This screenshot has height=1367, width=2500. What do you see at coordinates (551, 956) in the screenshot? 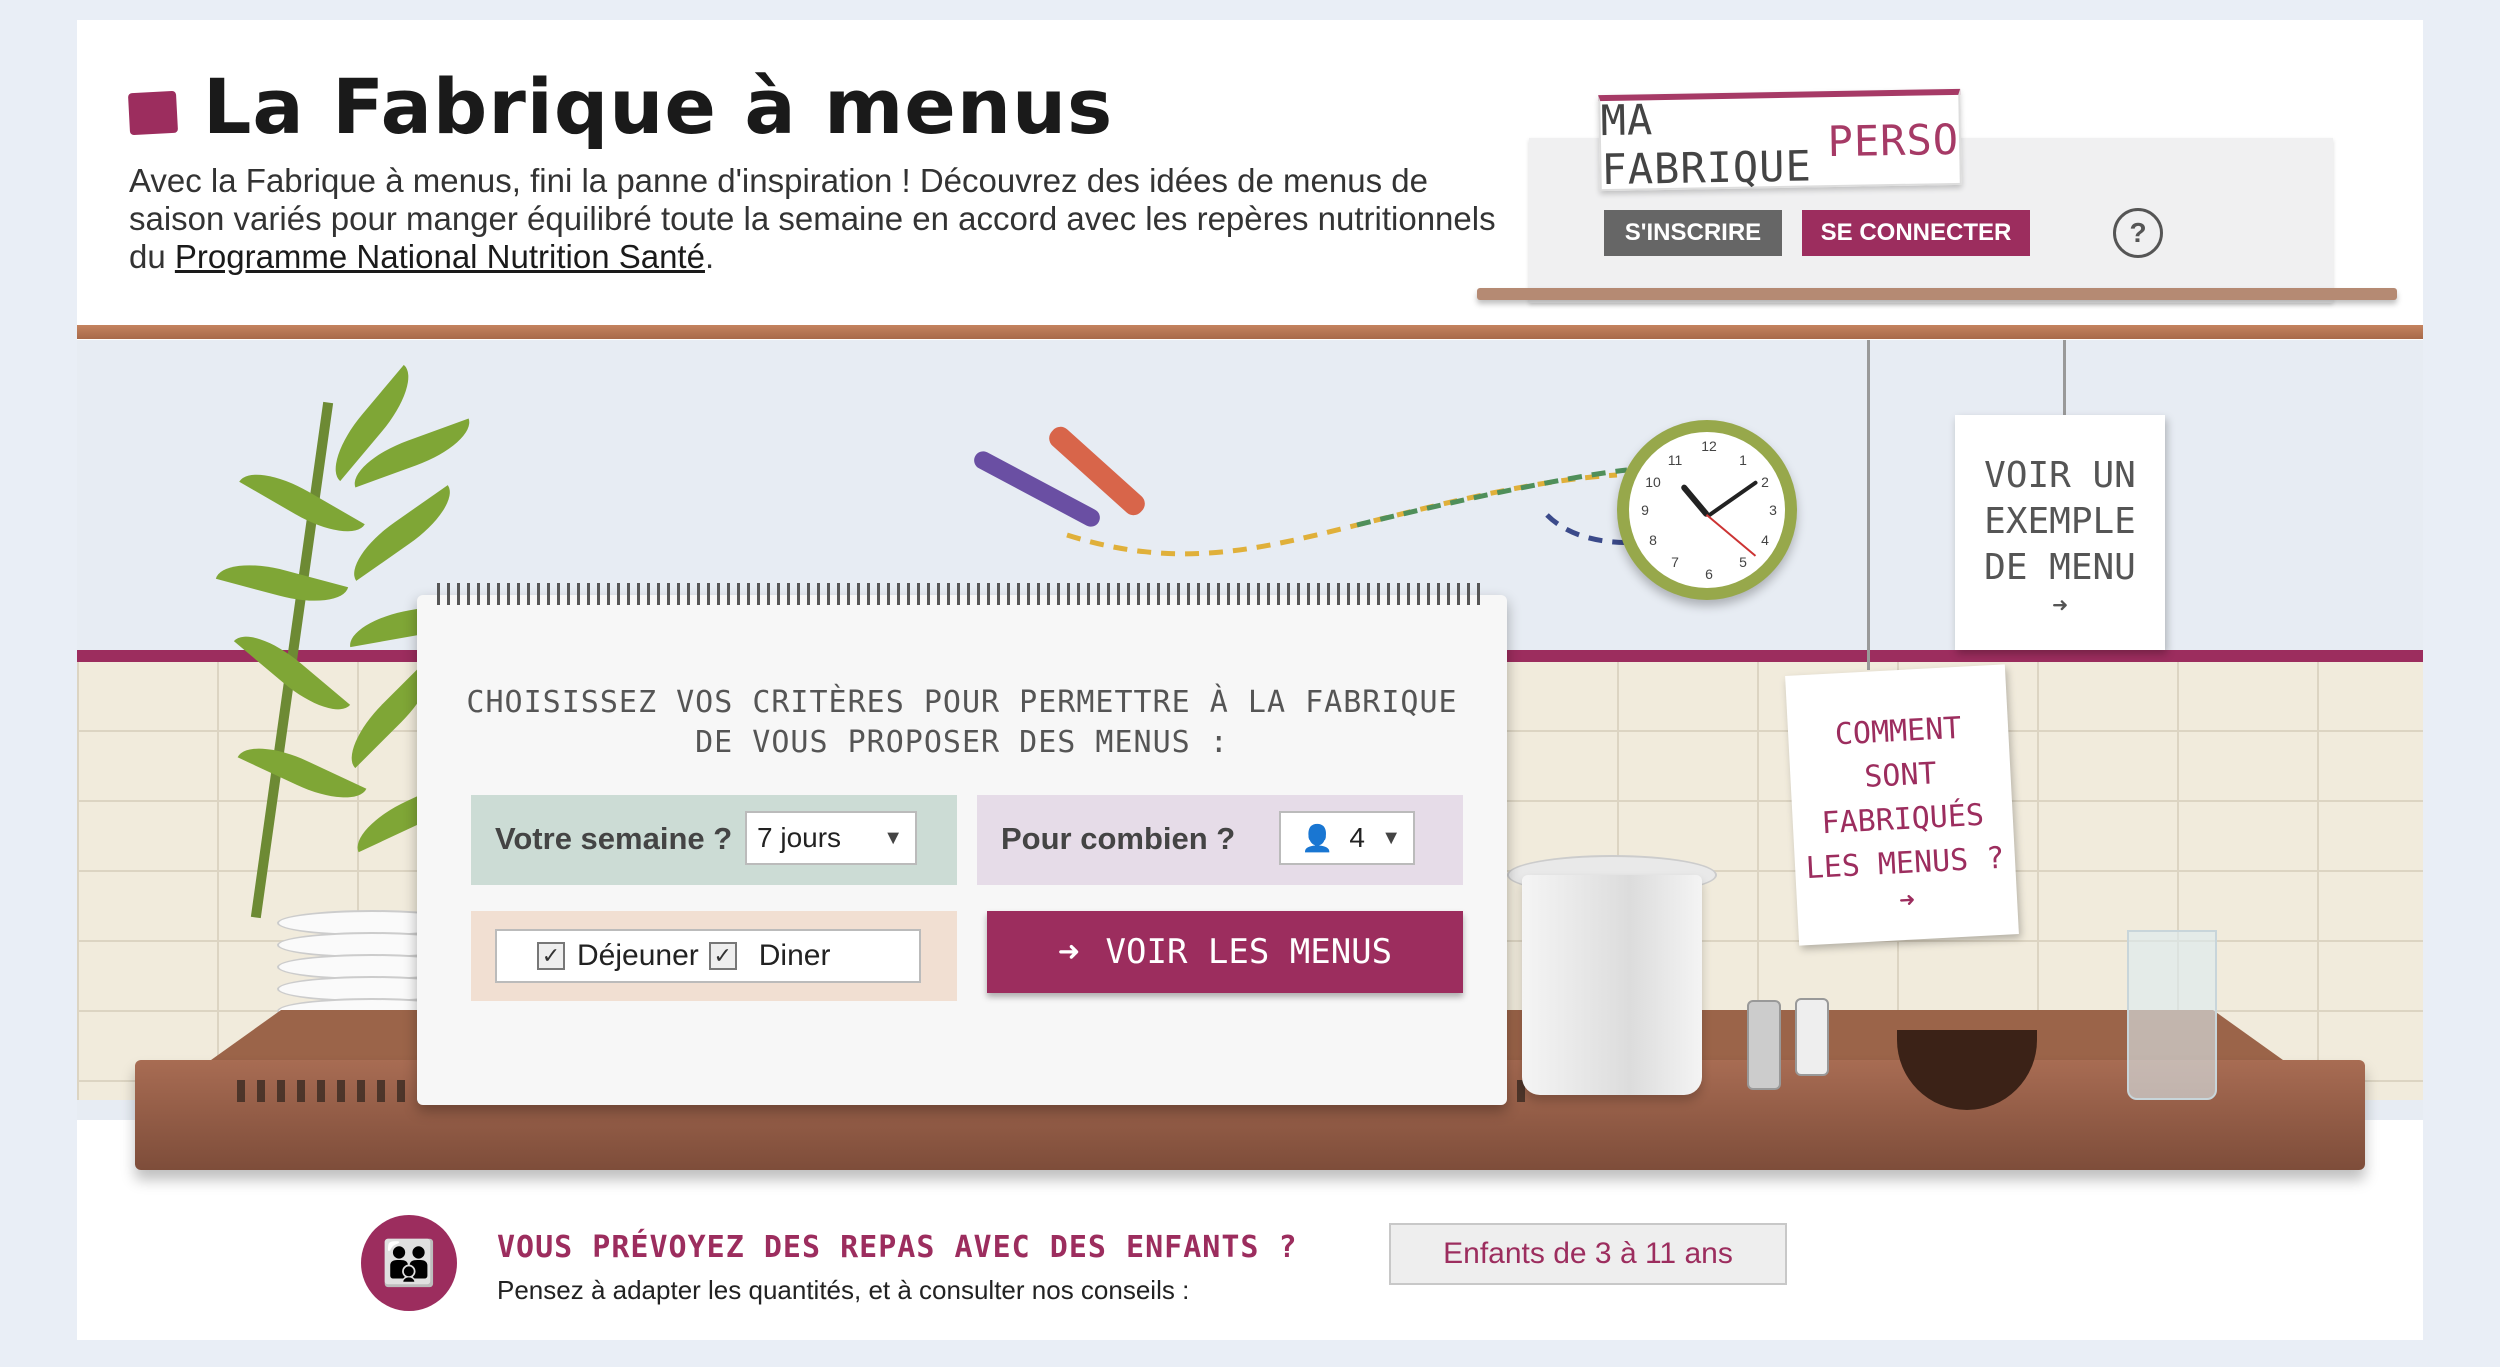
I see `dejeuner-checkbox: ✓` at bounding box center [551, 956].